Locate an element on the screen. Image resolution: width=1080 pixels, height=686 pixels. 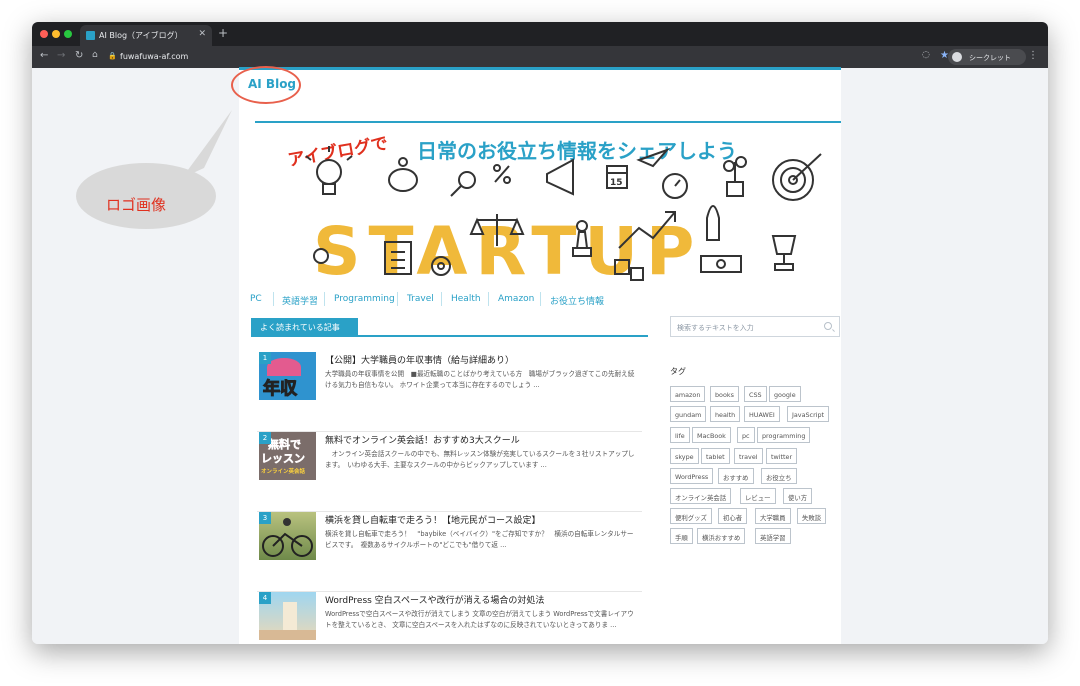
tag-item: WordPress is located at coordinates (692, 476).